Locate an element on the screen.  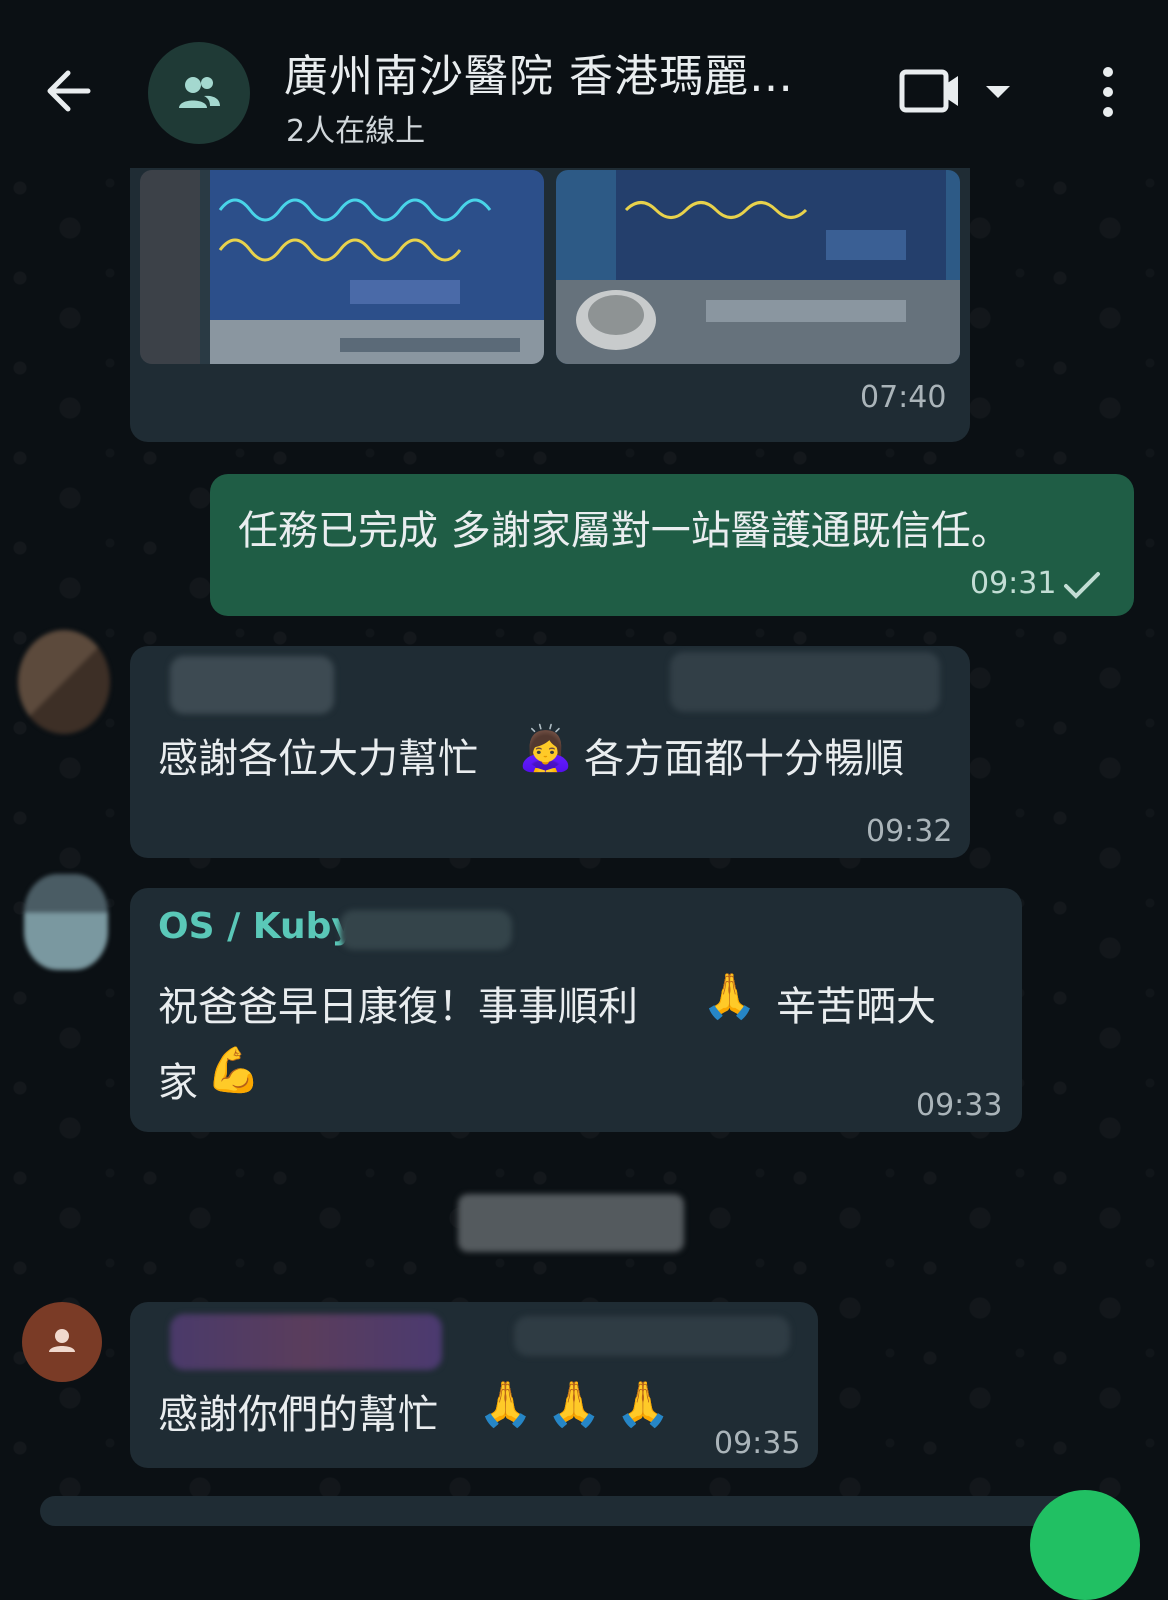
message-text: 任務已完成 多謝家屬對一站醫護通既信任。 is located at coordinates (624, 531).